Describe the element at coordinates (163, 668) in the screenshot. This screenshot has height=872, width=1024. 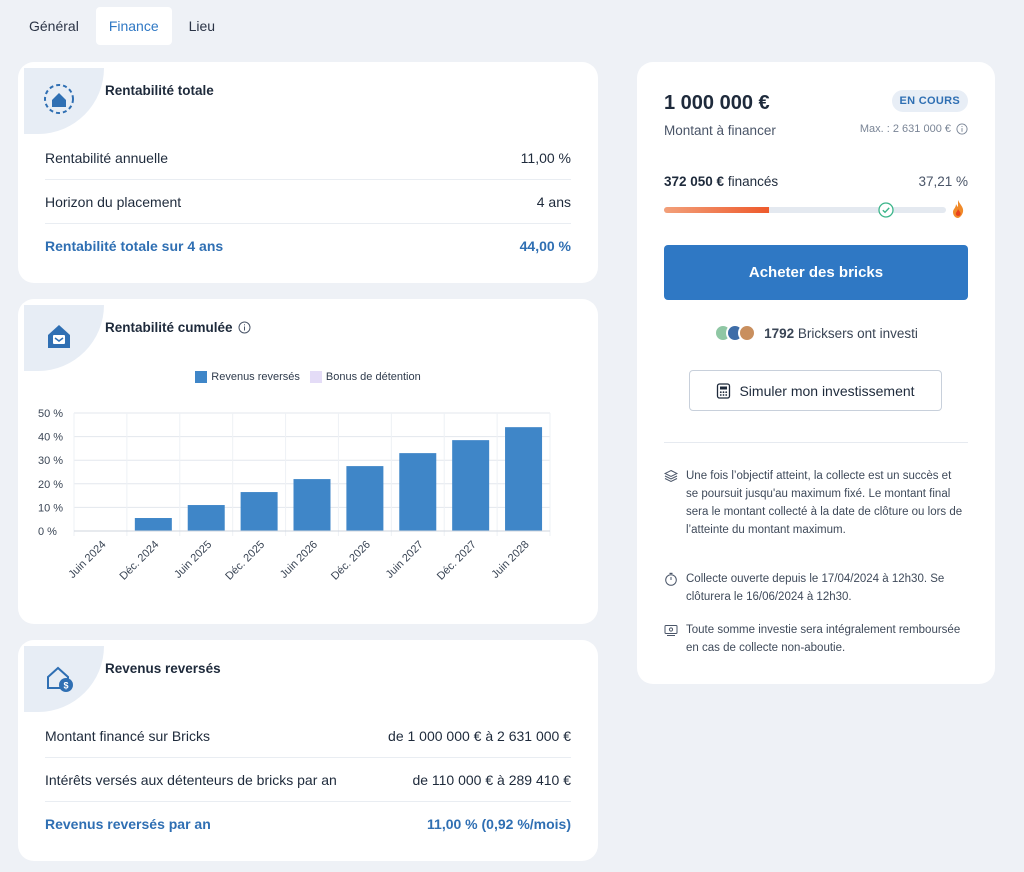
I see `card-title: Revenus reversés` at that location.